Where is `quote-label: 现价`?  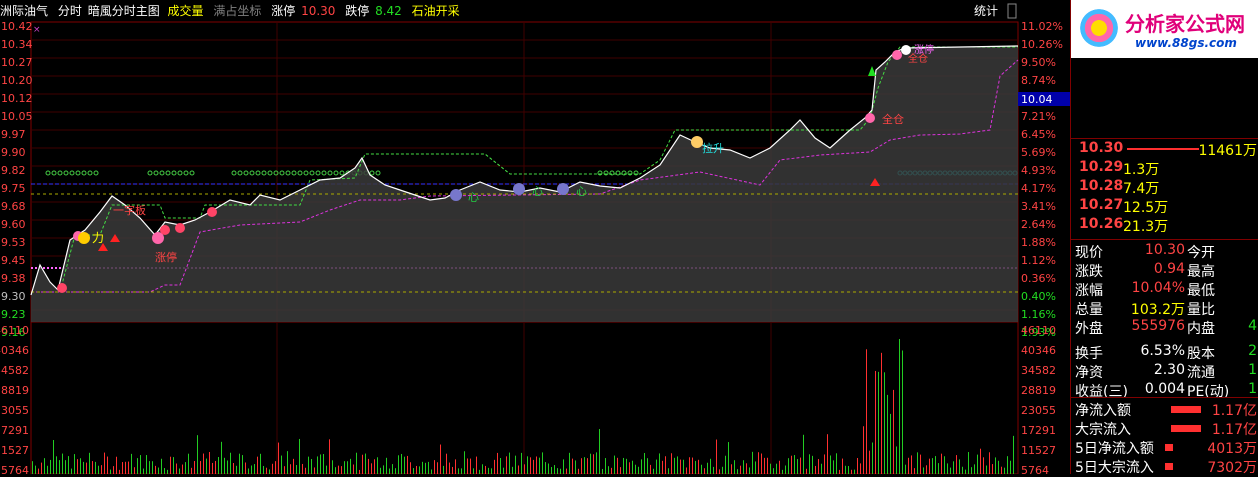
quote-label: 现价 is located at coordinates (1089, 253).